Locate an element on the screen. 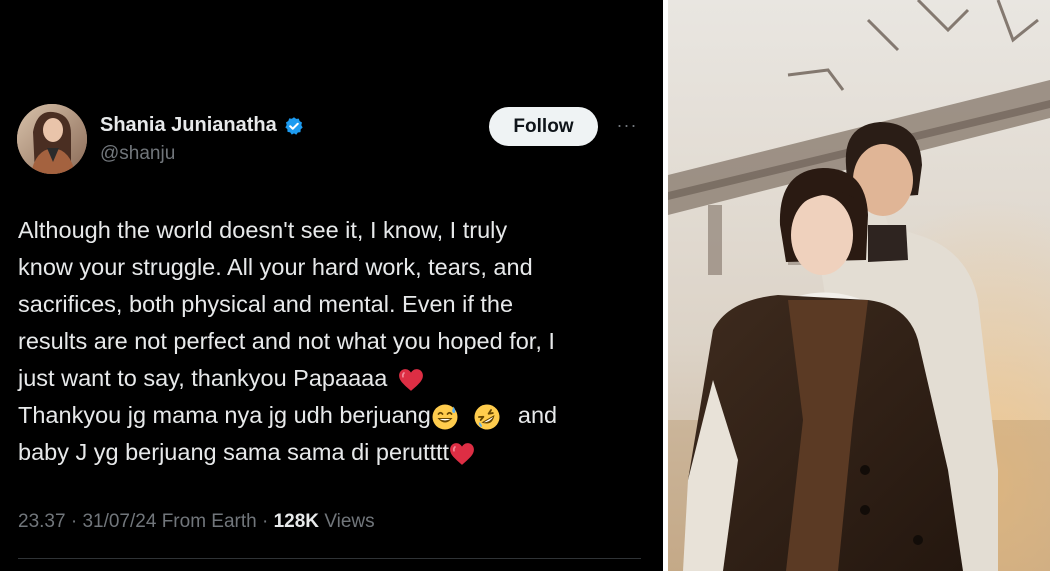 This screenshot has width=1050, height=571. views-label: Views is located at coordinates (349, 521).